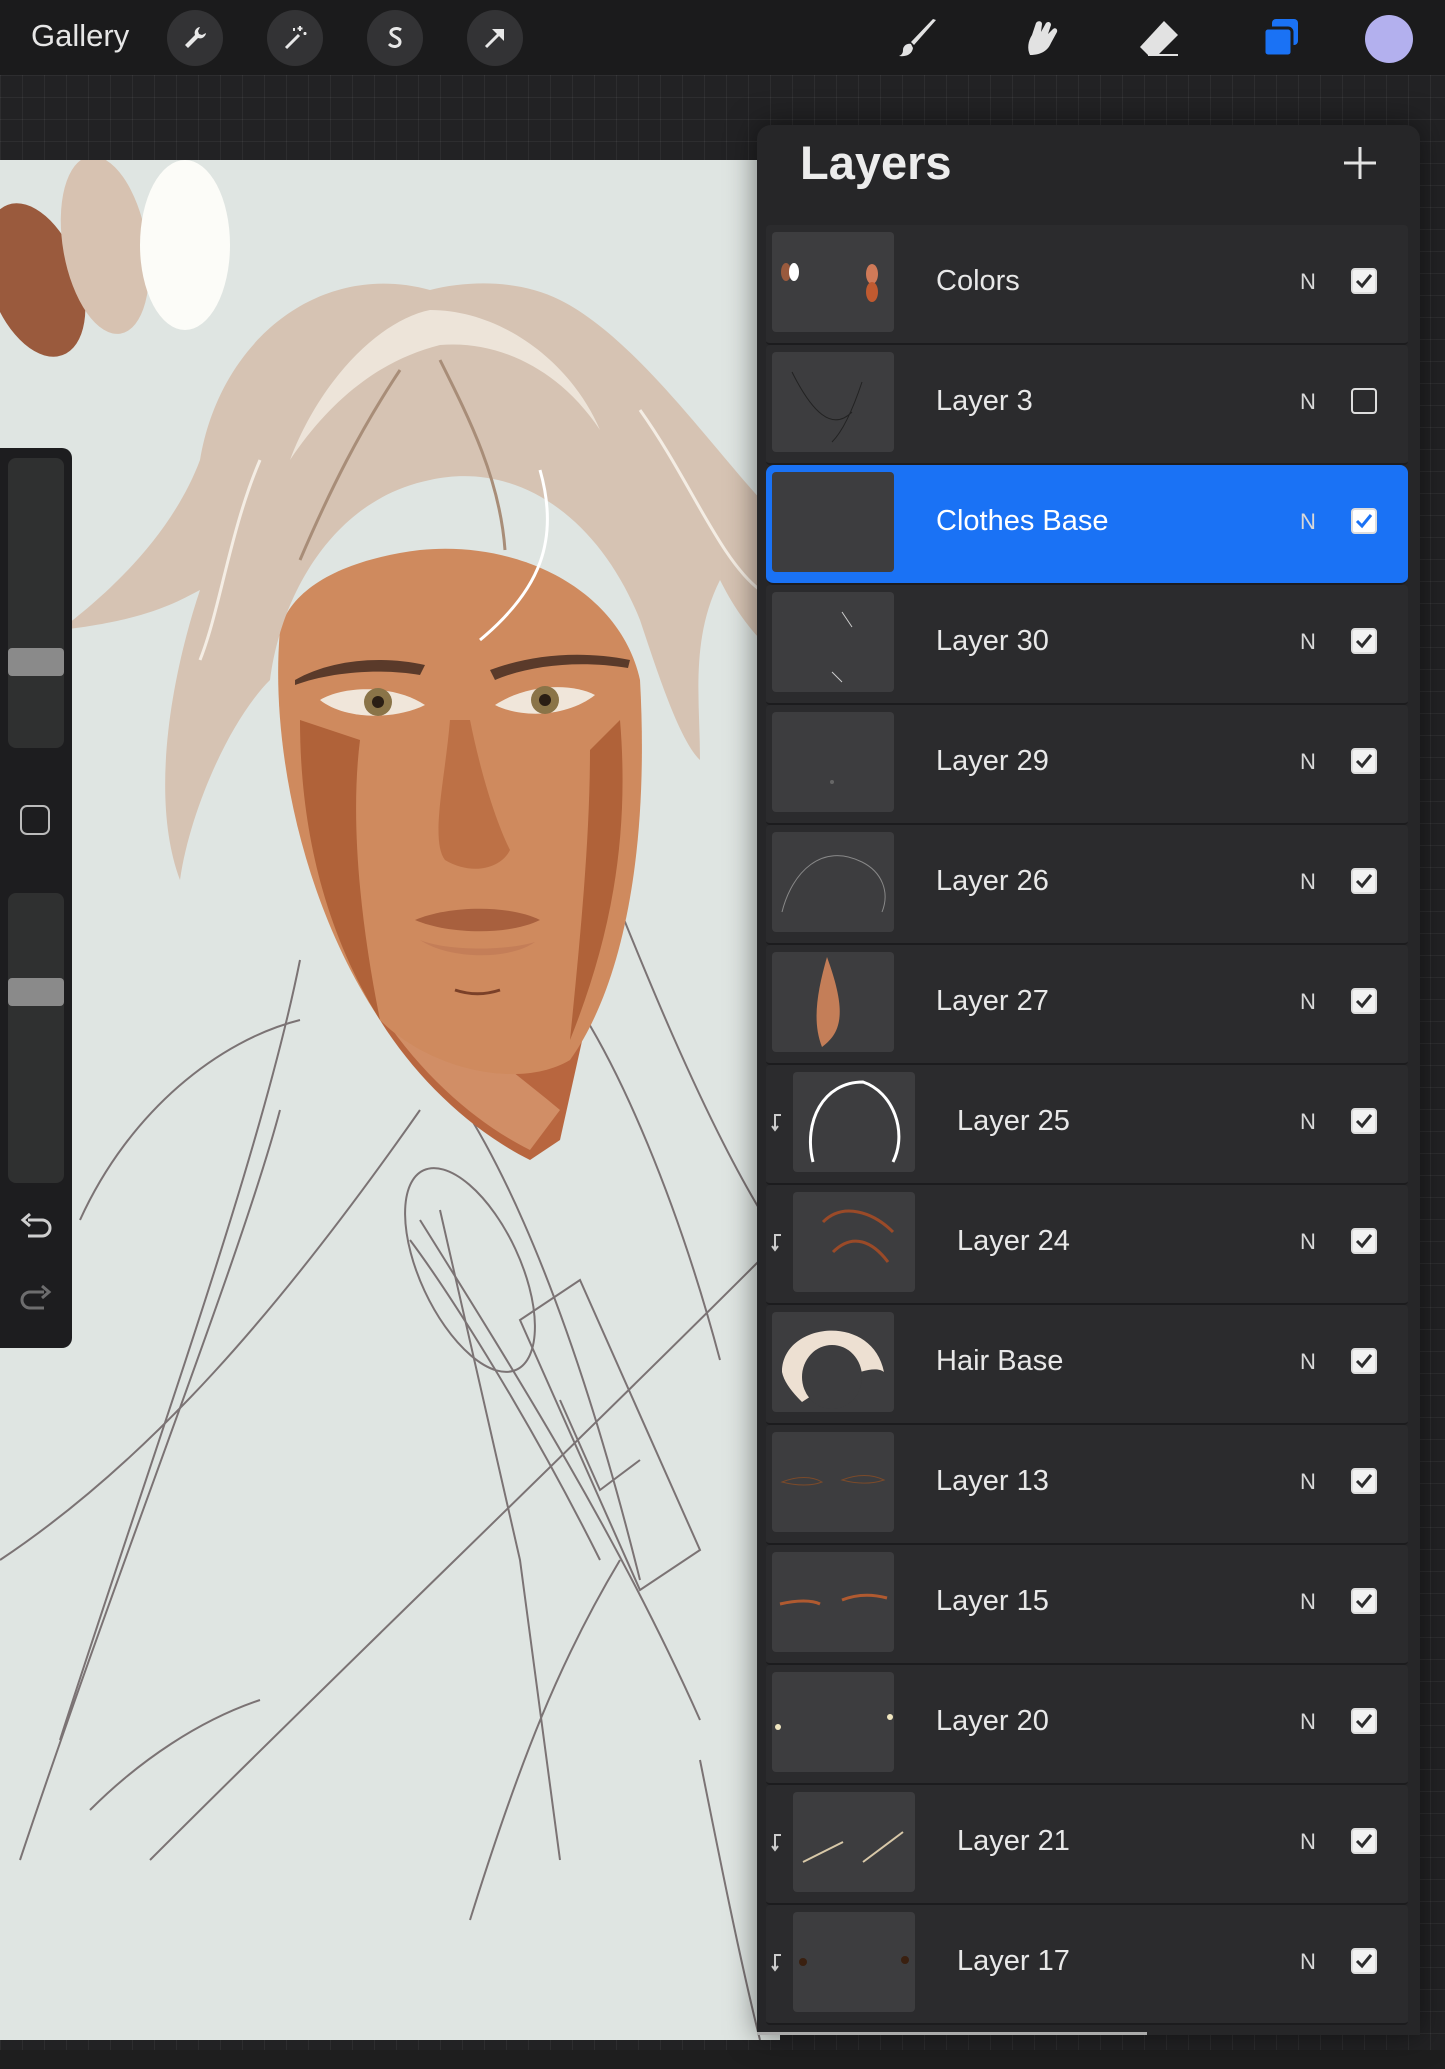  Describe the element at coordinates (992, 881) in the screenshot. I see `layer-name: Layer 26` at that location.